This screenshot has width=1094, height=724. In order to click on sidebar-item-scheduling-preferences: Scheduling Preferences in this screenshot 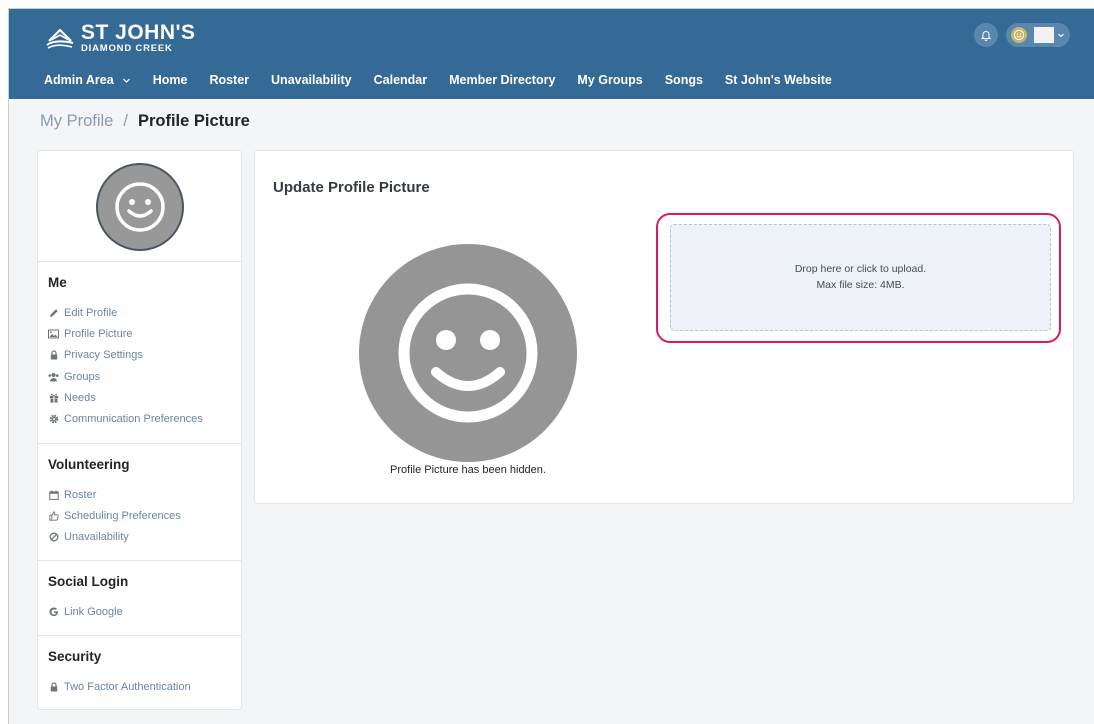, I will do `click(139, 515)`.